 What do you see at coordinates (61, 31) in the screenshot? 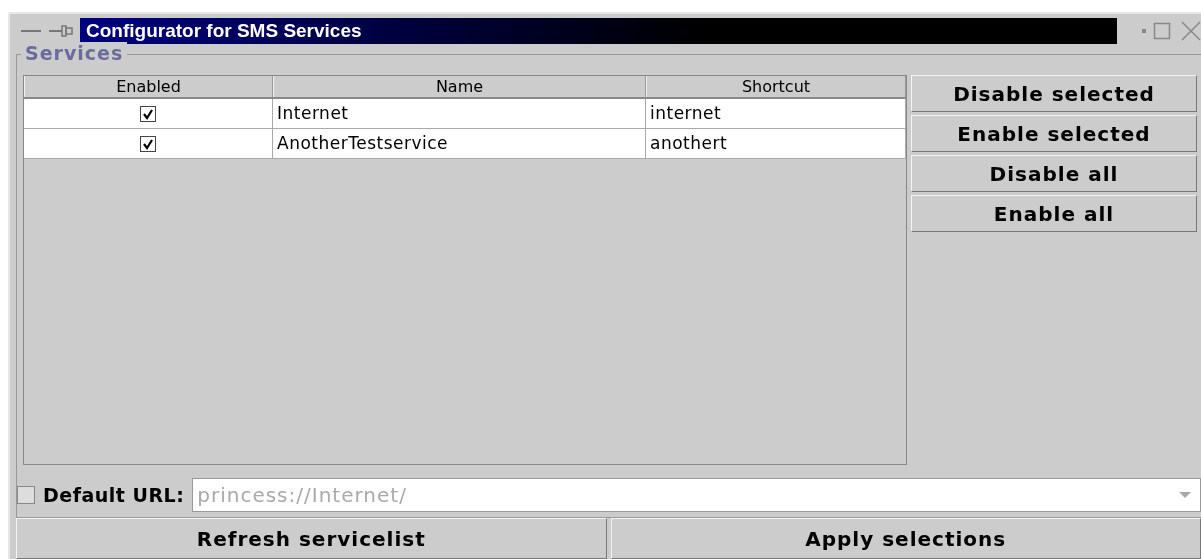
I see `pin-icon` at bounding box center [61, 31].